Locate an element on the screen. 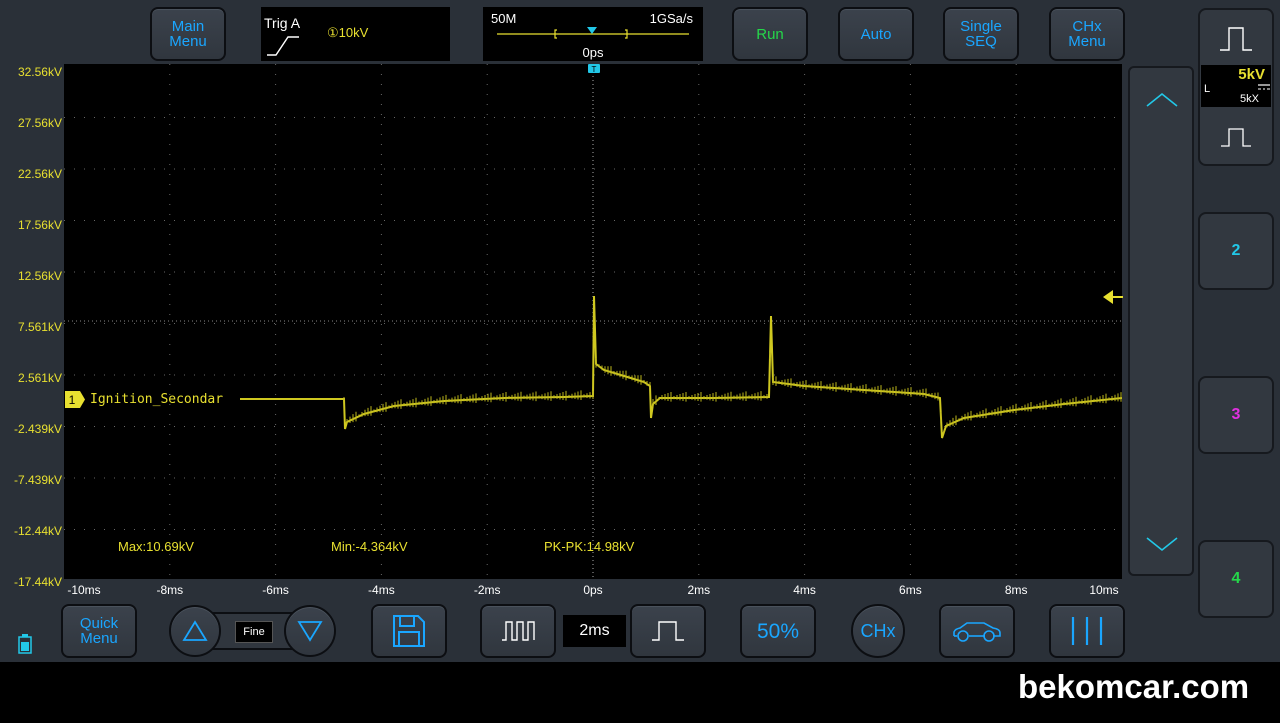  fine-label: Fine is located at coordinates (254, 632).